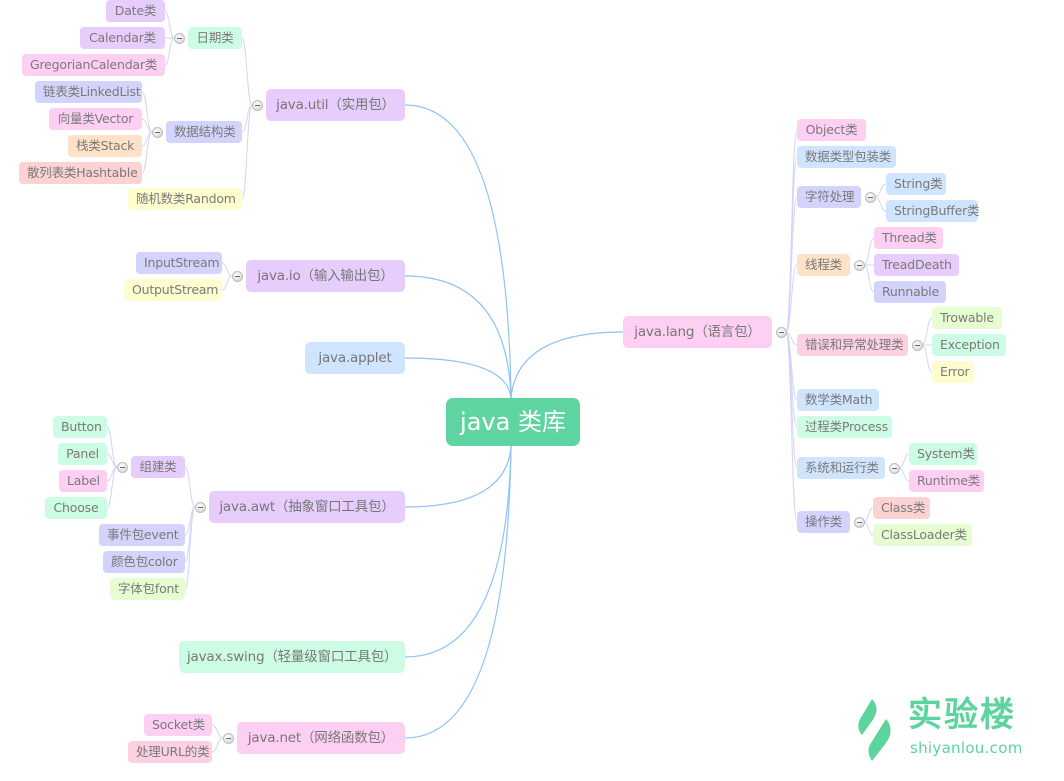 Image resolution: width=1064 pixels, height=781 pixels. Describe the element at coordinates (257, 105) in the screenshot. I see `collapse-toggle-util` at that location.